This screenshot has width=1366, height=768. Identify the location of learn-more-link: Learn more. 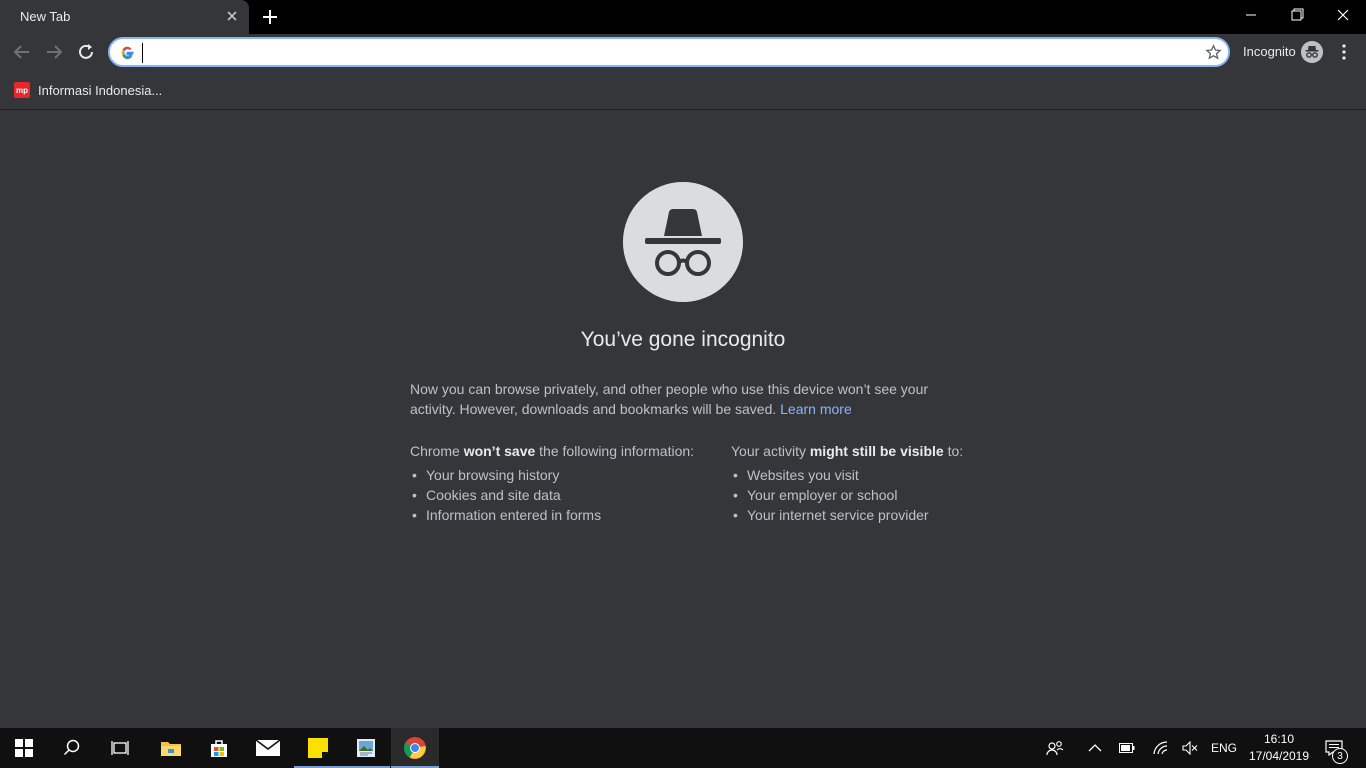
(816, 409).